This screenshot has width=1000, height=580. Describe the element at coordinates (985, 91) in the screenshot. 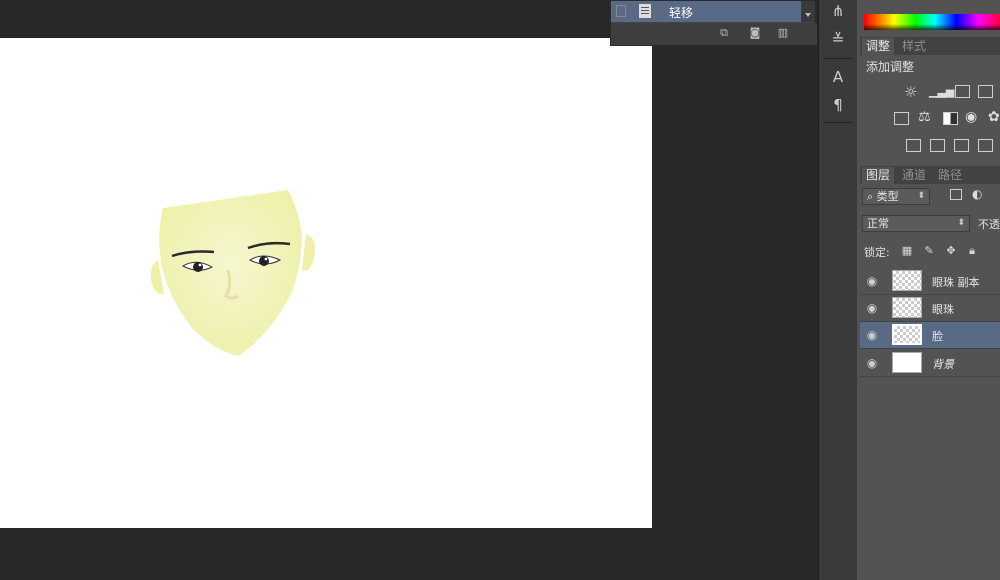

I see `exposure-icon` at that location.